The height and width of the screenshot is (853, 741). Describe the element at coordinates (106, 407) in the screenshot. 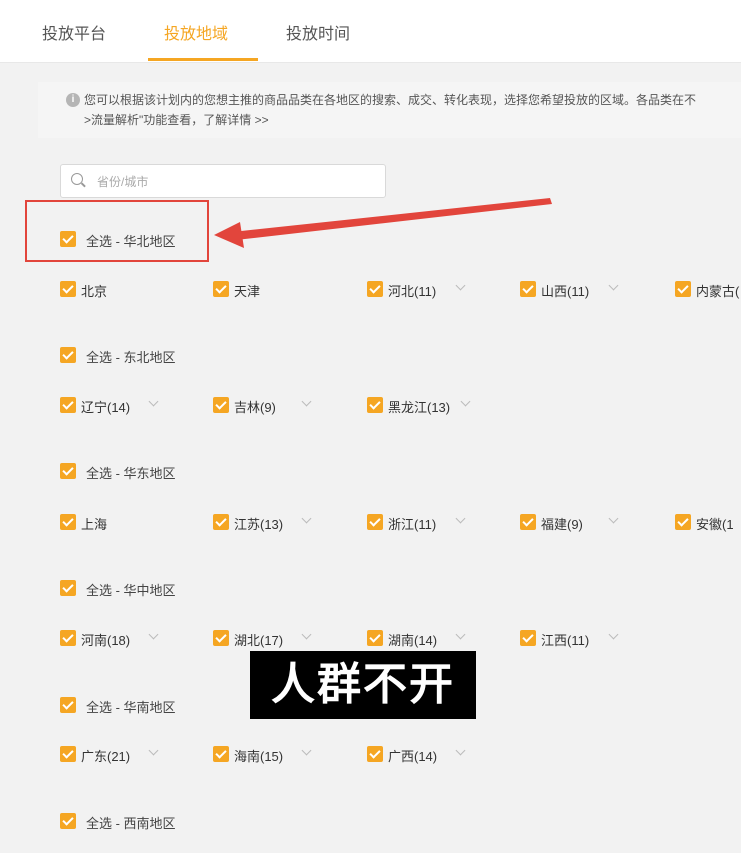

I see `province-liaoning: 辽宁(14)` at that location.